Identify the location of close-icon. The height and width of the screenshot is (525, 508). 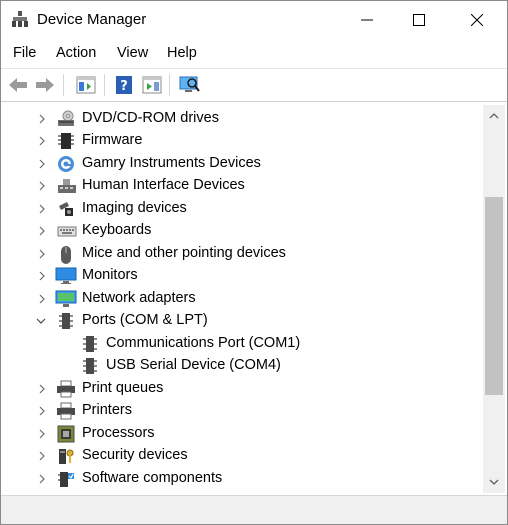
(477, 20).